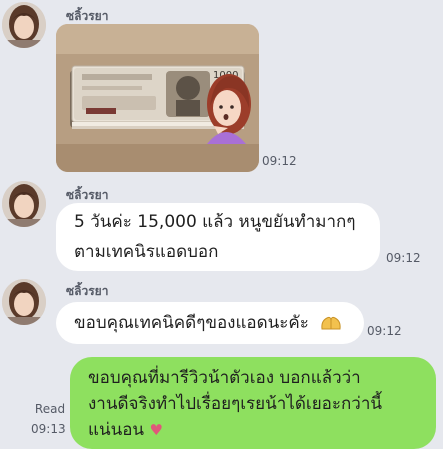  I want to click on read-receipt: Read, so click(50, 409).